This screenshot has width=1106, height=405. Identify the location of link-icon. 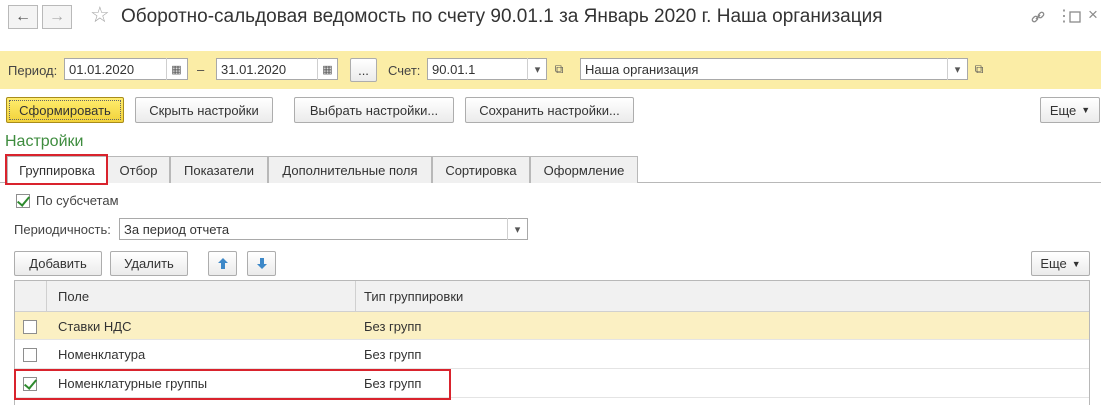
(1038, 17).